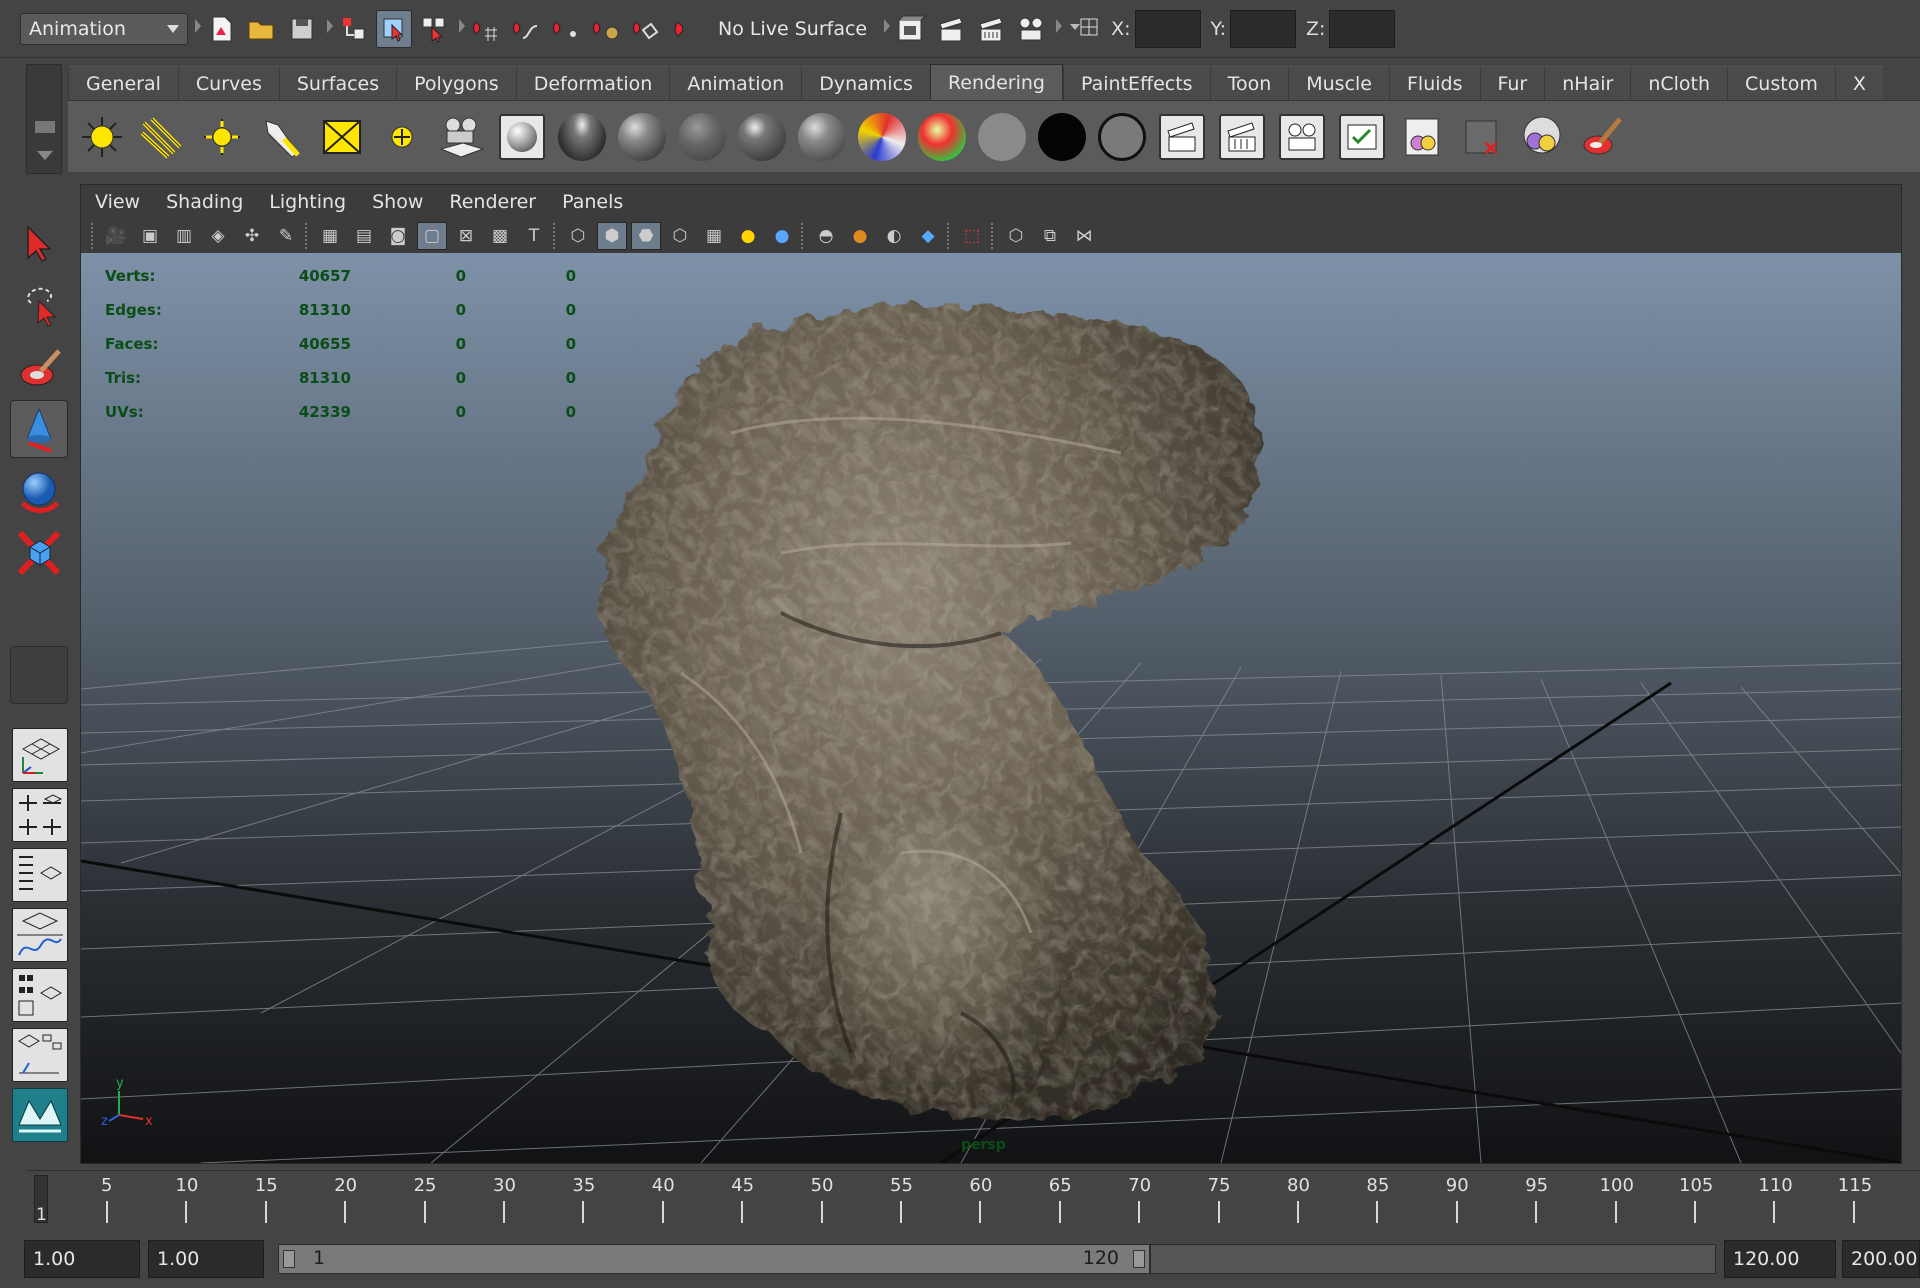  What do you see at coordinates (1062, 137) in the screenshot?
I see `use-background-shader-icon` at bounding box center [1062, 137].